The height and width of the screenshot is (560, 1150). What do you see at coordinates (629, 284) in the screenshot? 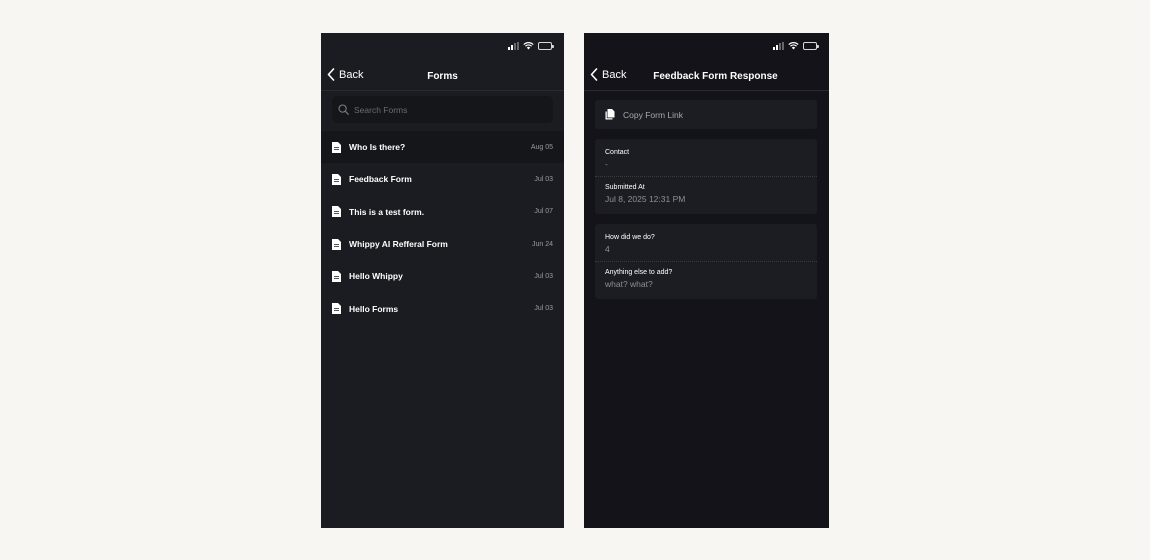
I see `answer-value: what? what?` at bounding box center [629, 284].